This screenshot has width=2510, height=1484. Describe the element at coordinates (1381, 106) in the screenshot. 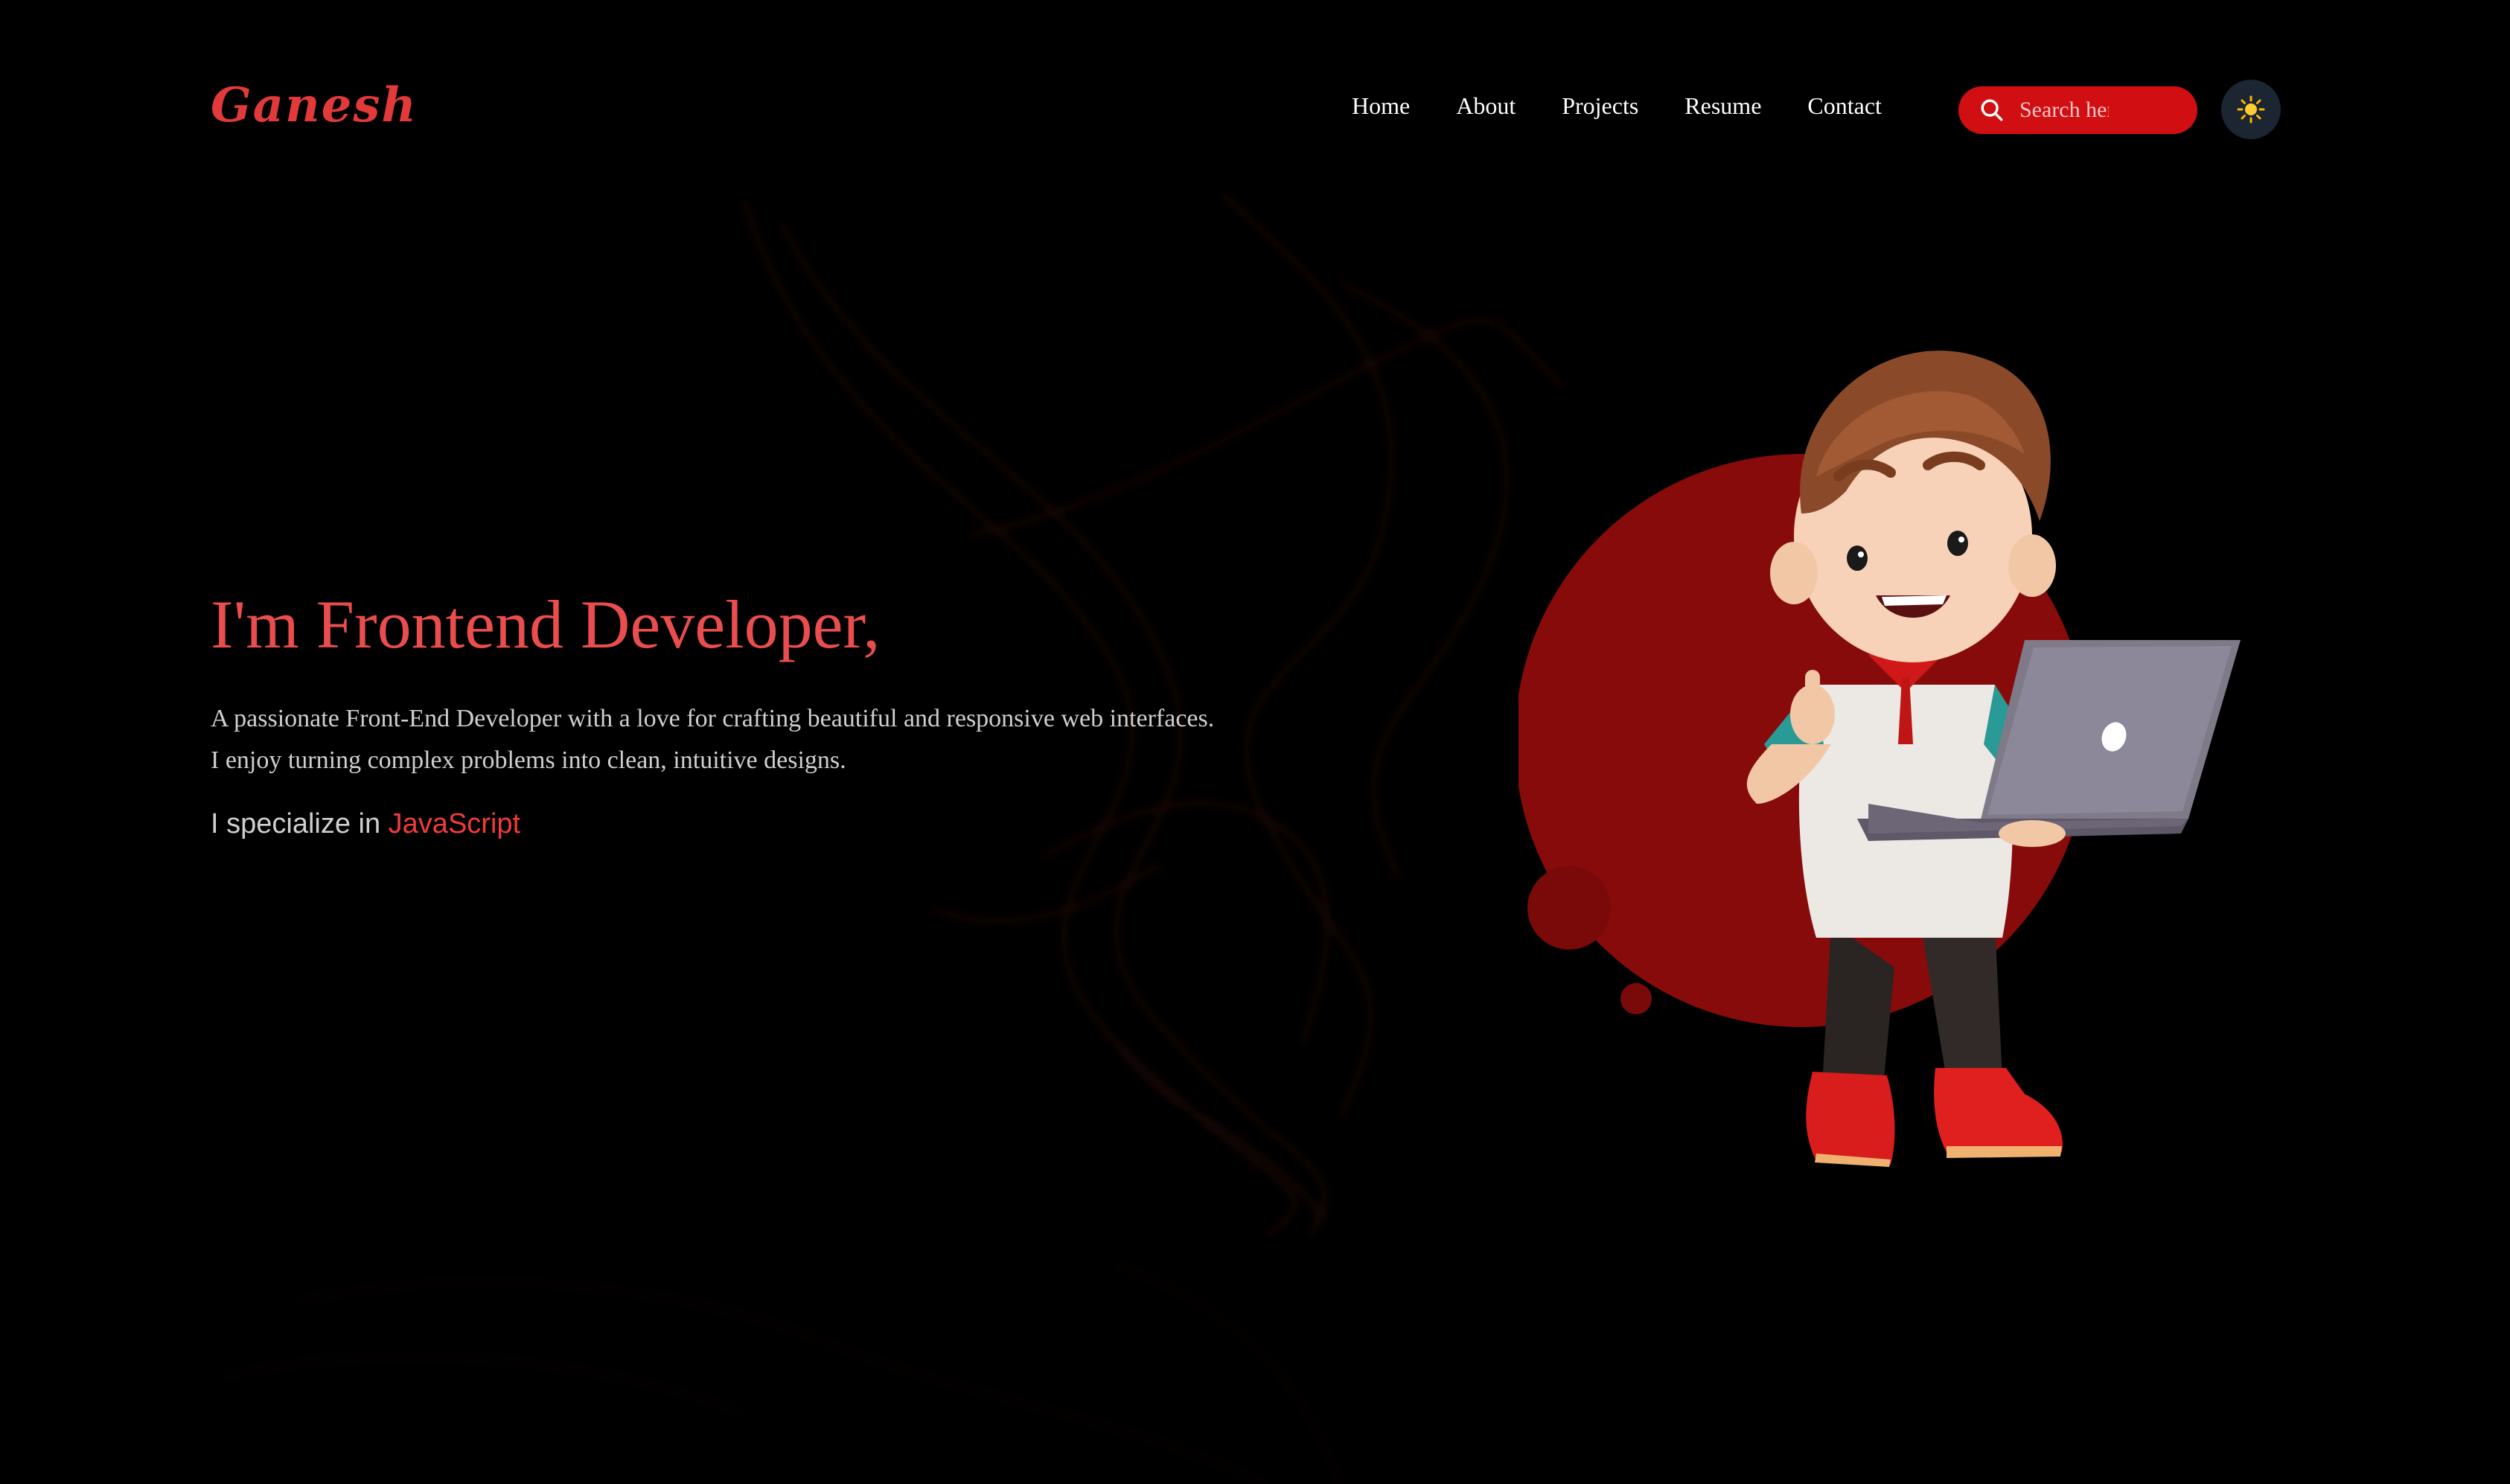

I see `nav-item-home: Home` at that location.